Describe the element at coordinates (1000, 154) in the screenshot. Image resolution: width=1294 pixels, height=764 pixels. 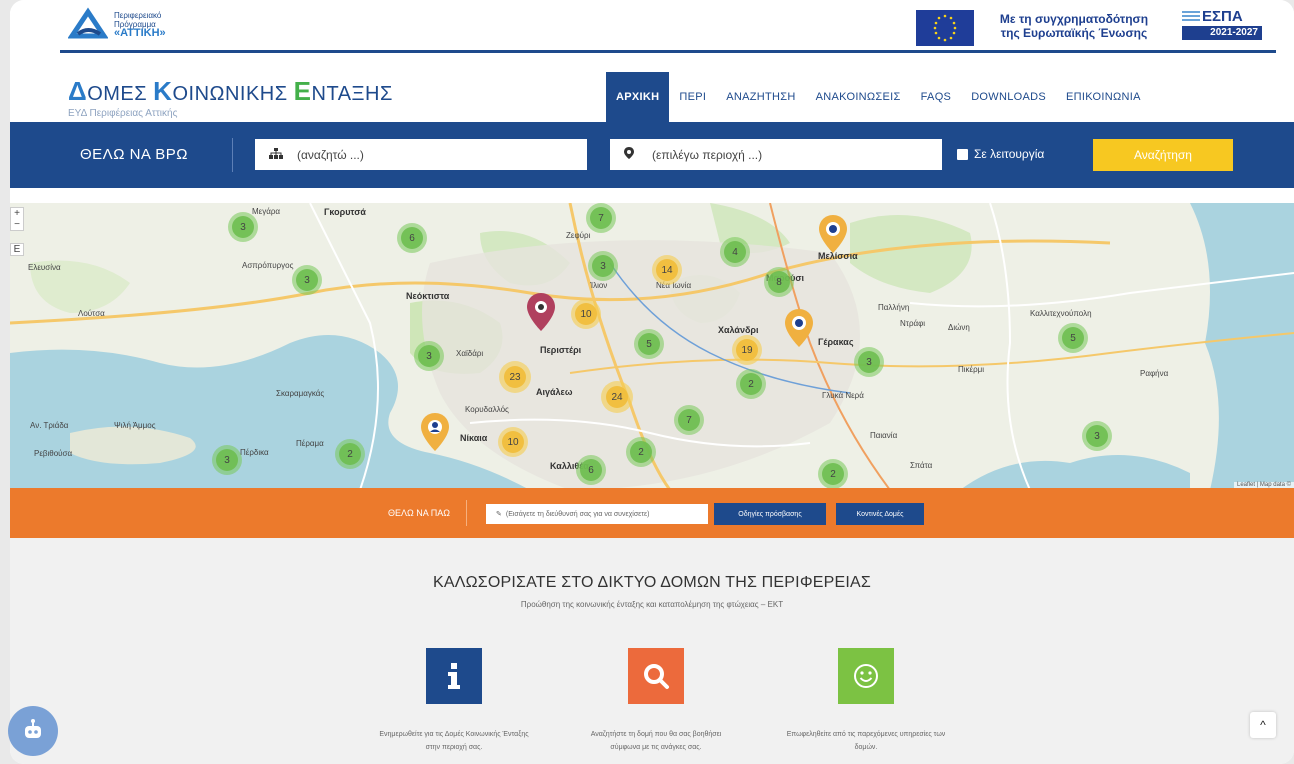
I see `active-filter-checkbox: Σε λειτουργία` at that location.